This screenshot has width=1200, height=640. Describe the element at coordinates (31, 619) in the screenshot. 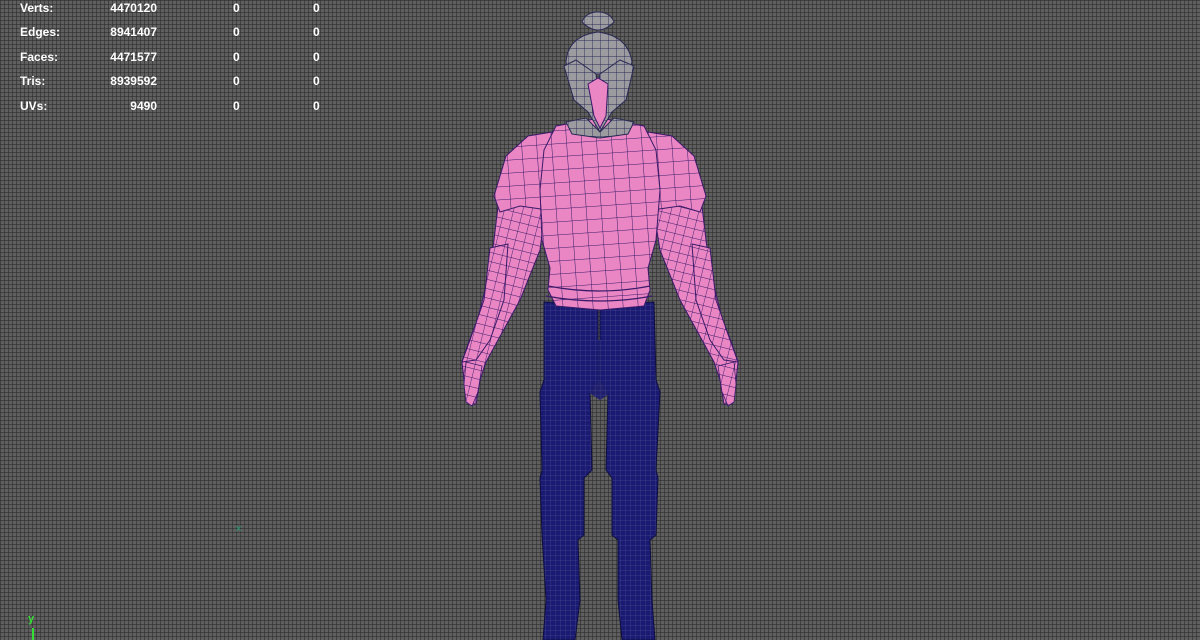

I see `y-axis-label: y` at that location.